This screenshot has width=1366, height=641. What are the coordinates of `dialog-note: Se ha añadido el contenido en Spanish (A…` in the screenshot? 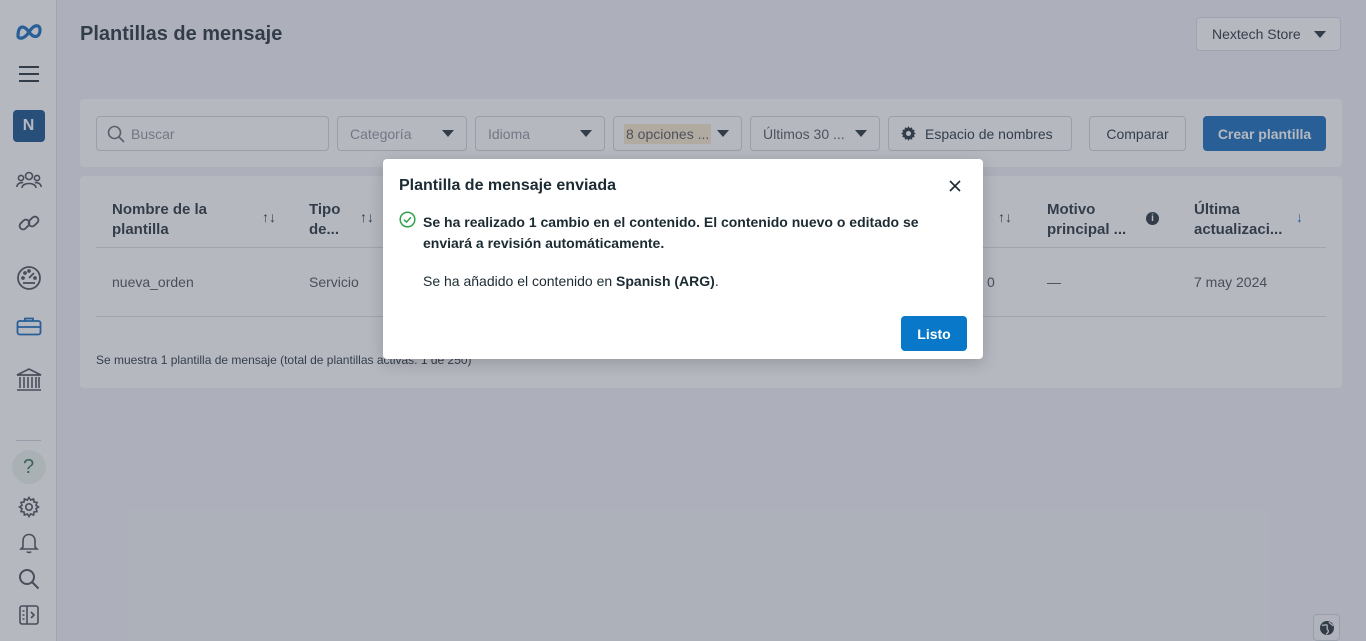 It's located at (571, 281).